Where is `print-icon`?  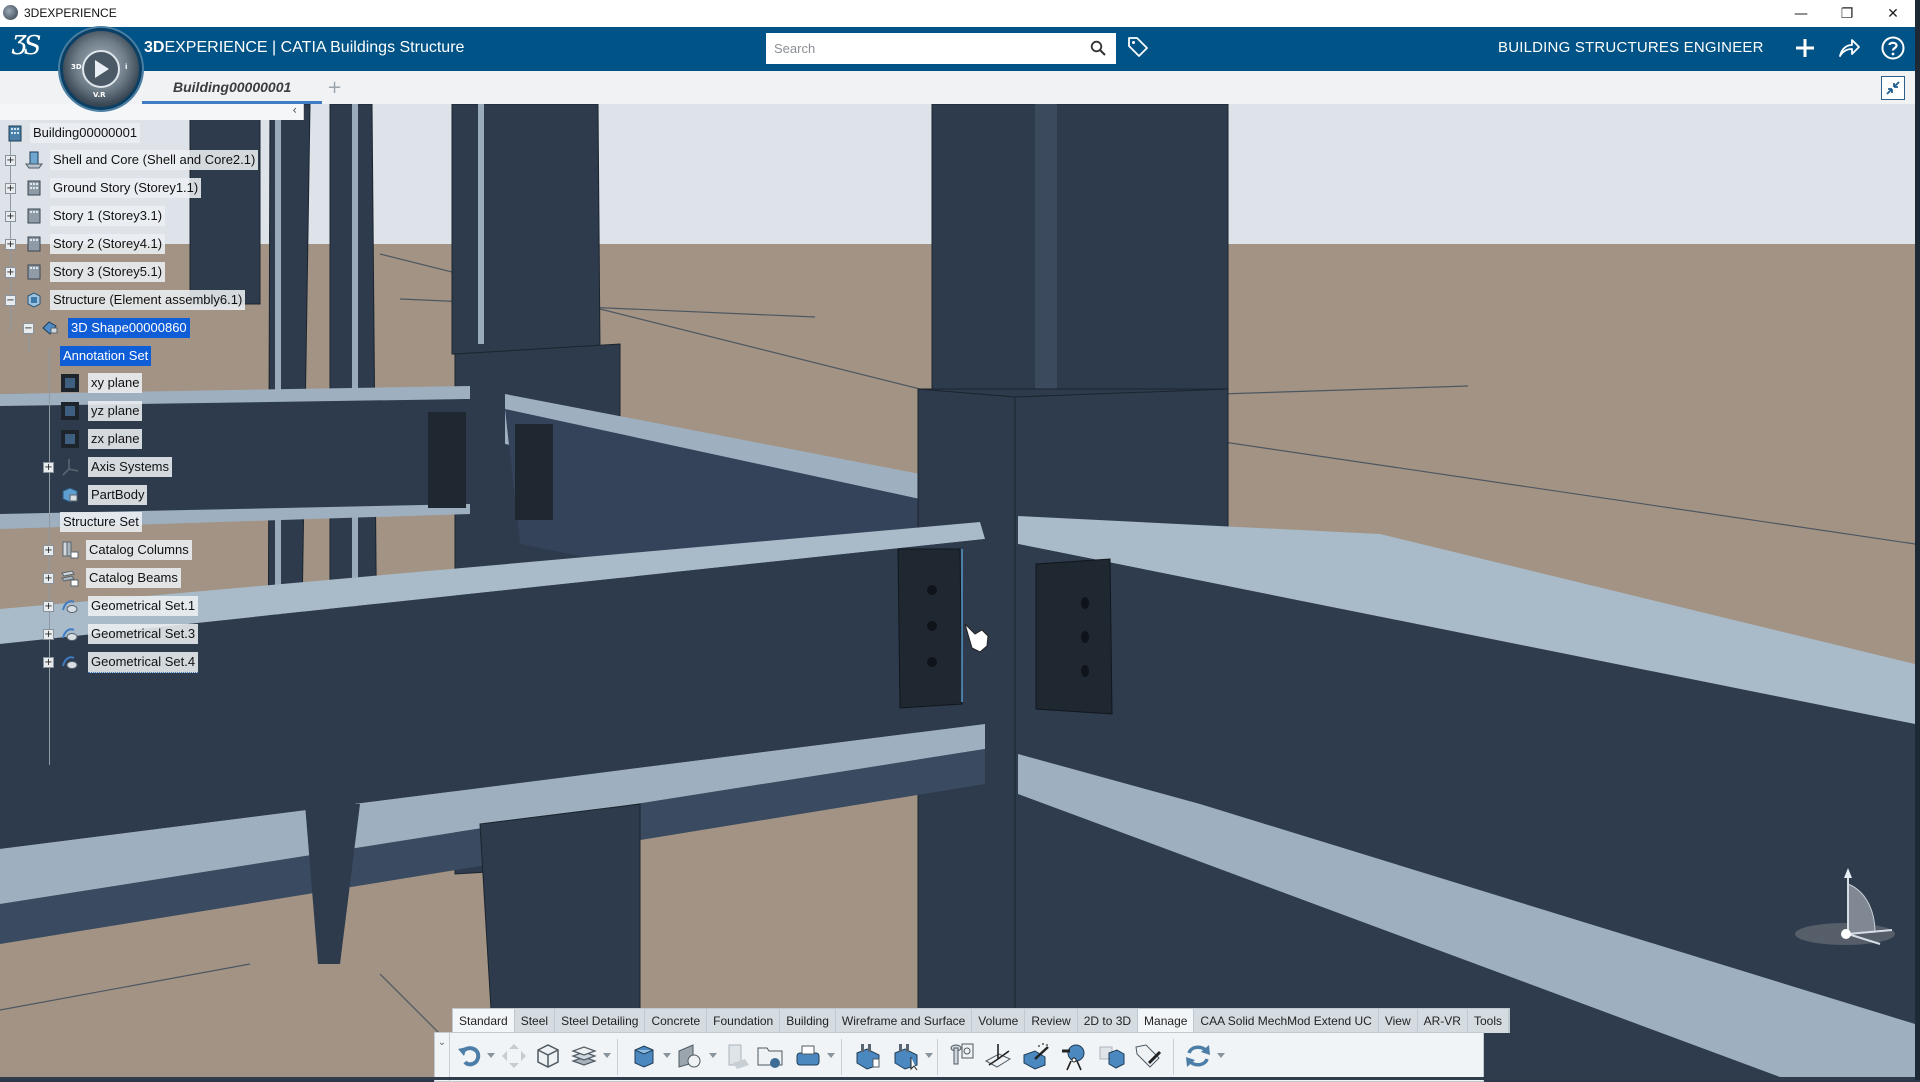 print-icon is located at coordinates (808, 1056).